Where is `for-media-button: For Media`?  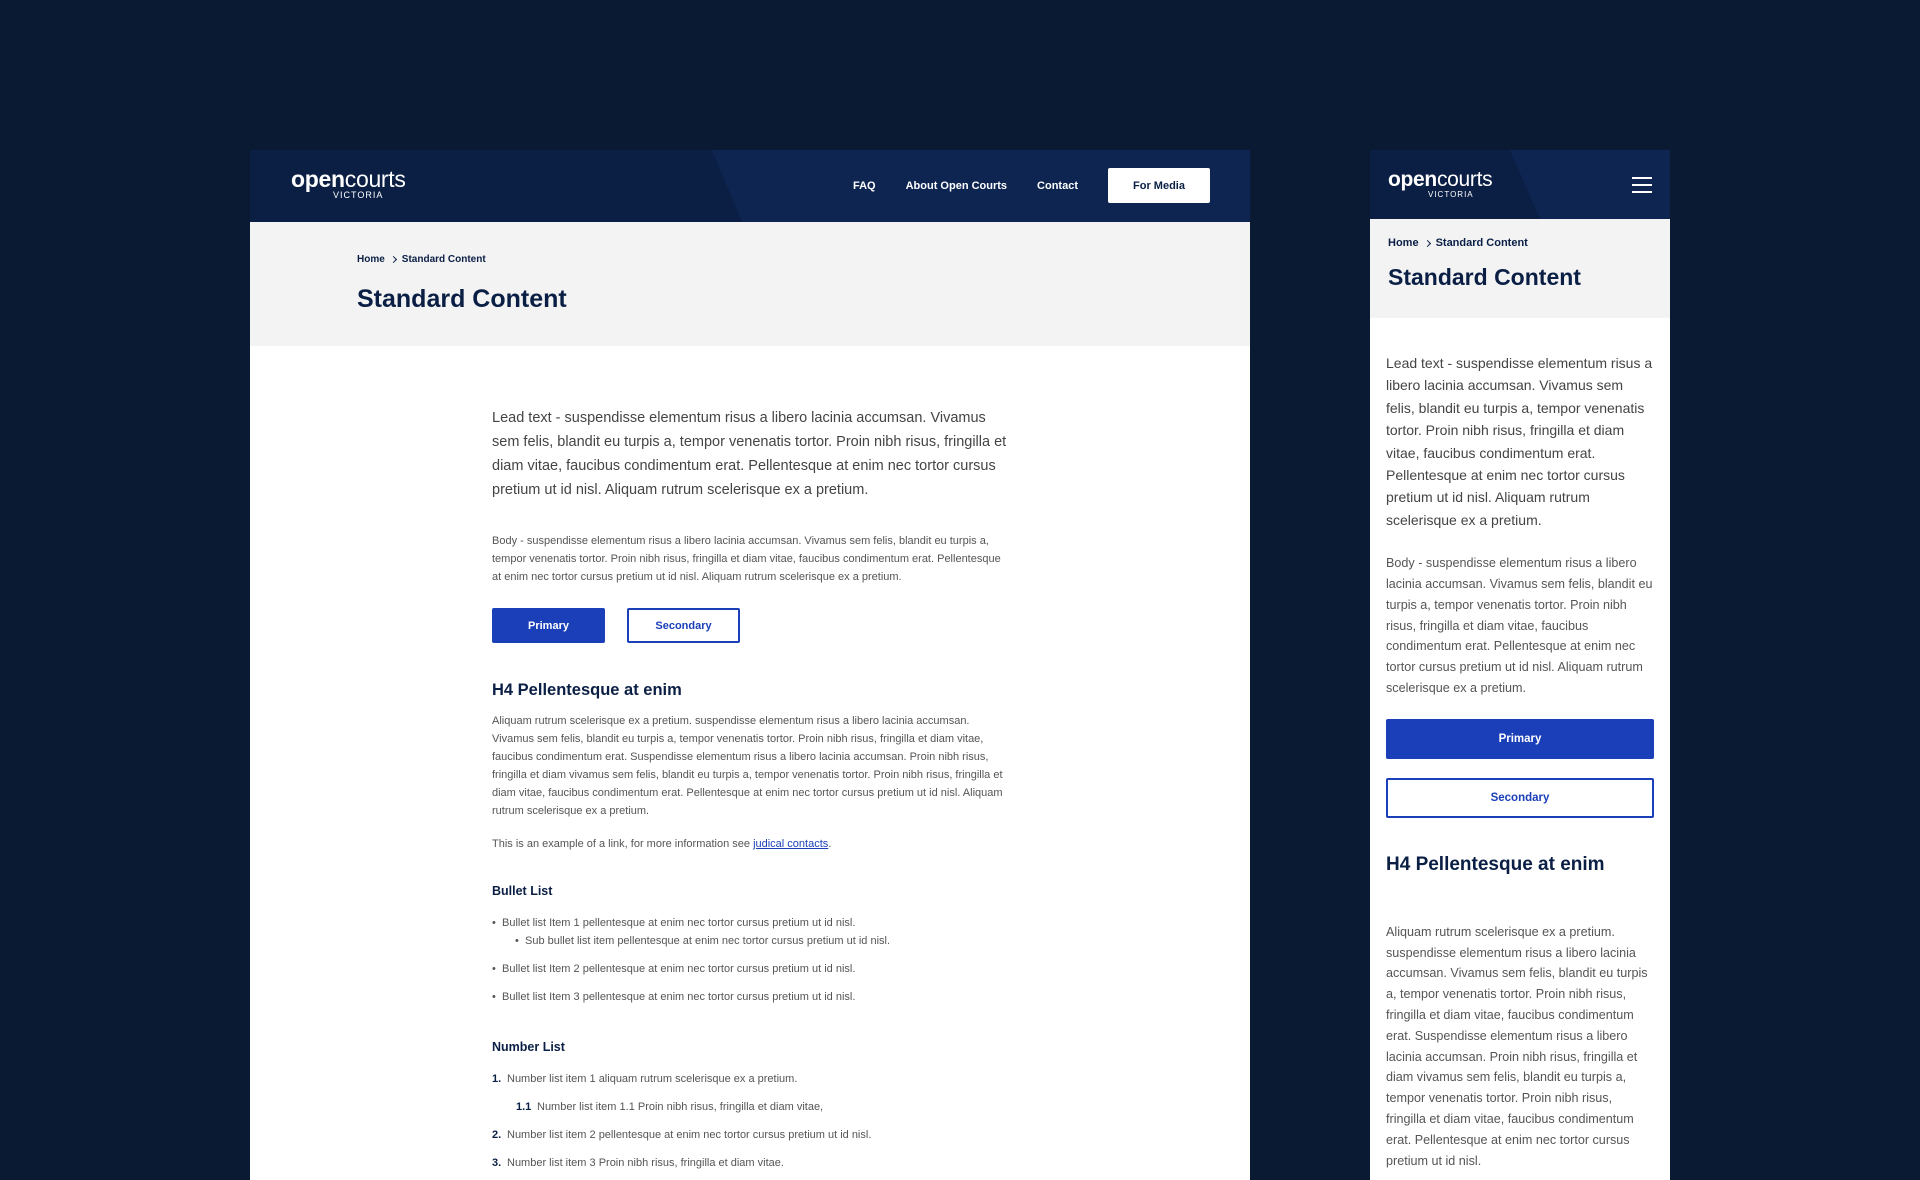 for-media-button: For Media is located at coordinates (1159, 185).